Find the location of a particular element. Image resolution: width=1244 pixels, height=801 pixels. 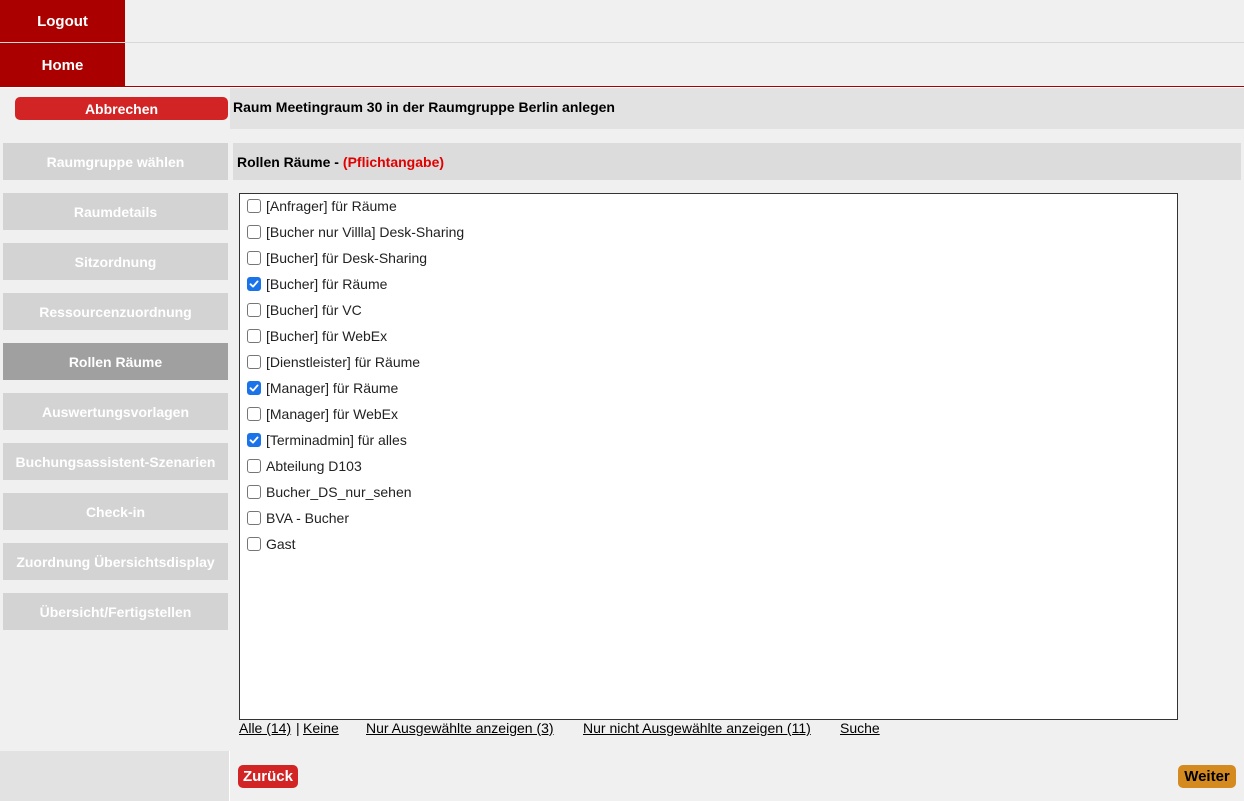

role-label: [Bucher] für Räume is located at coordinates (327, 284).